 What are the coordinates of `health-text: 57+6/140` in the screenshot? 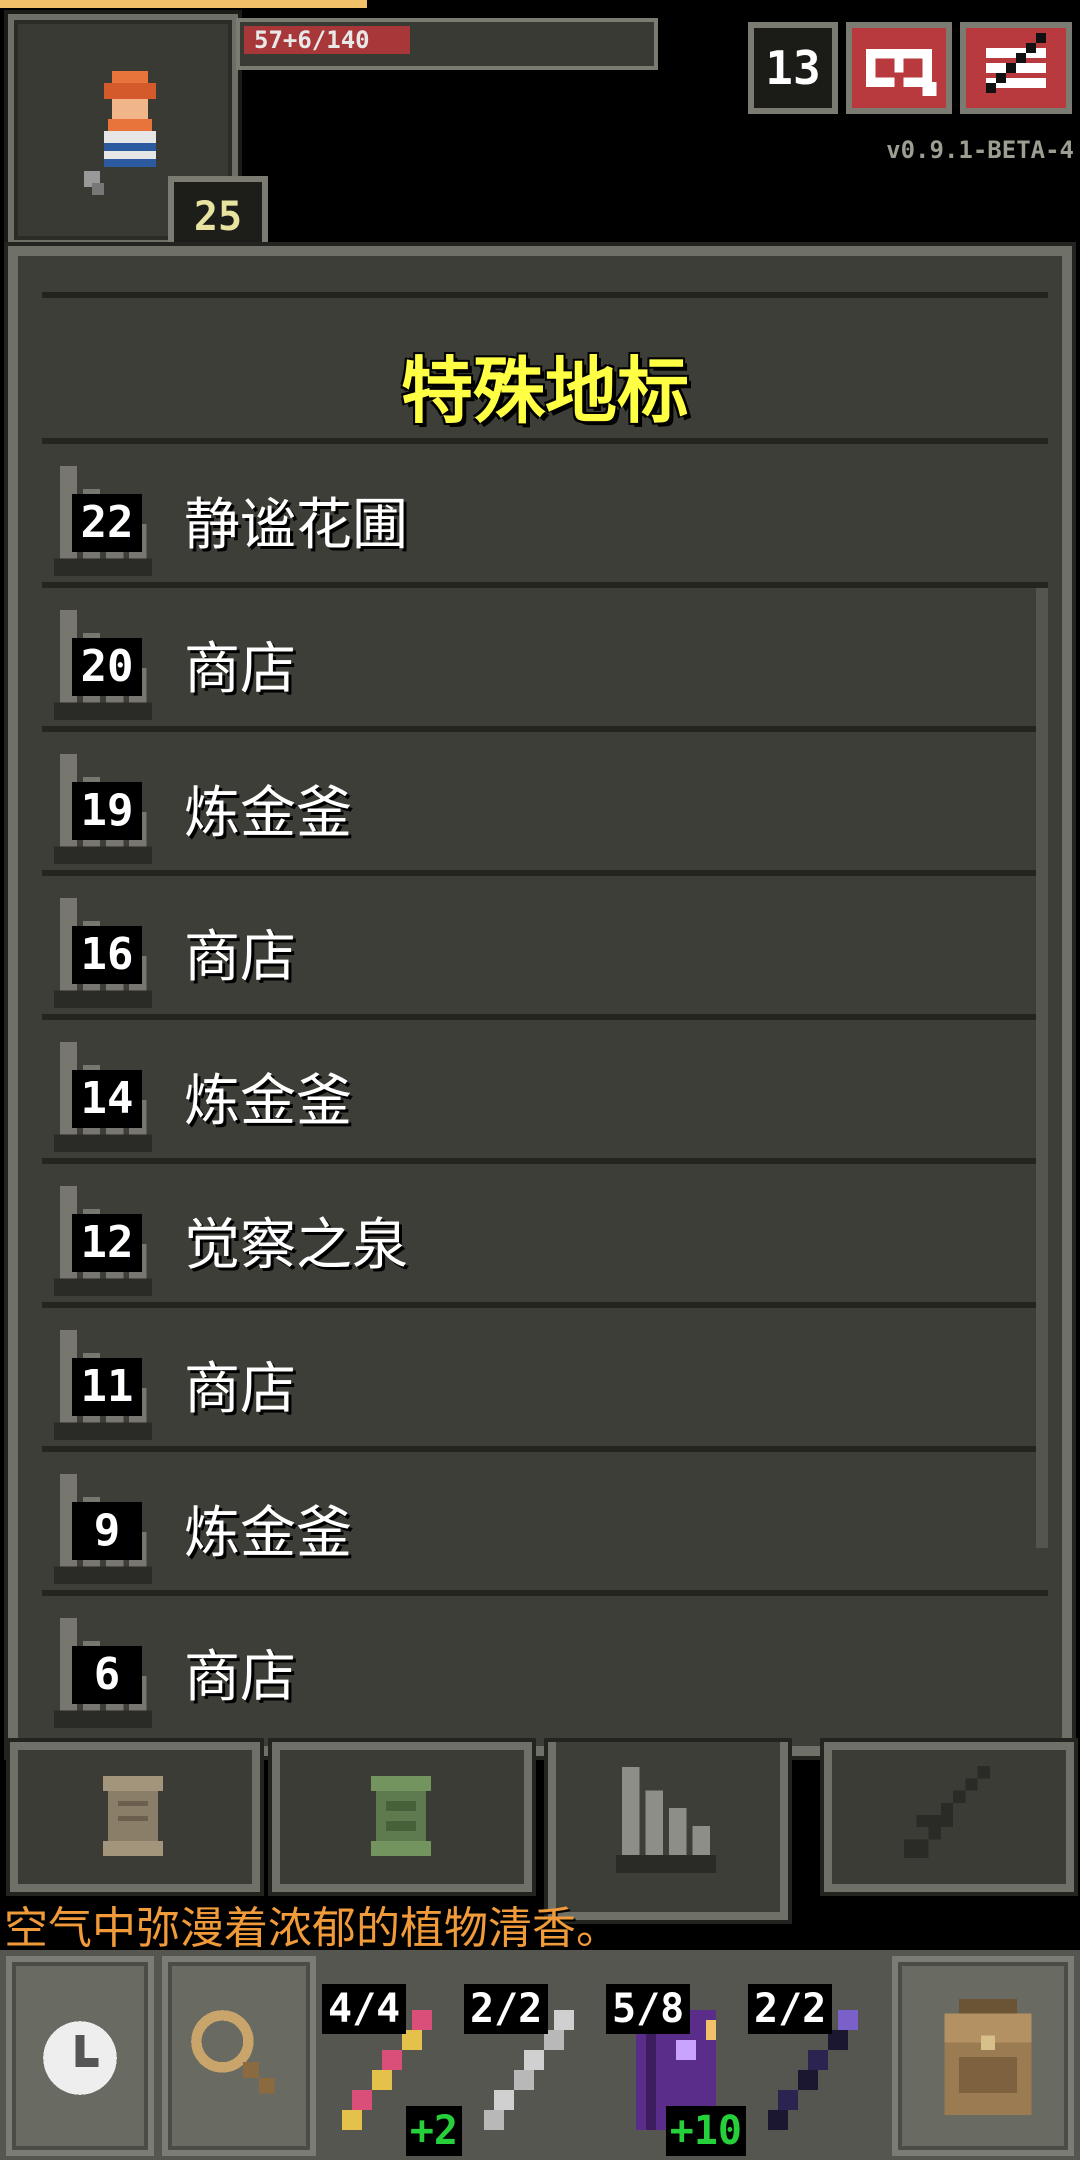 It's located at (312, 40).